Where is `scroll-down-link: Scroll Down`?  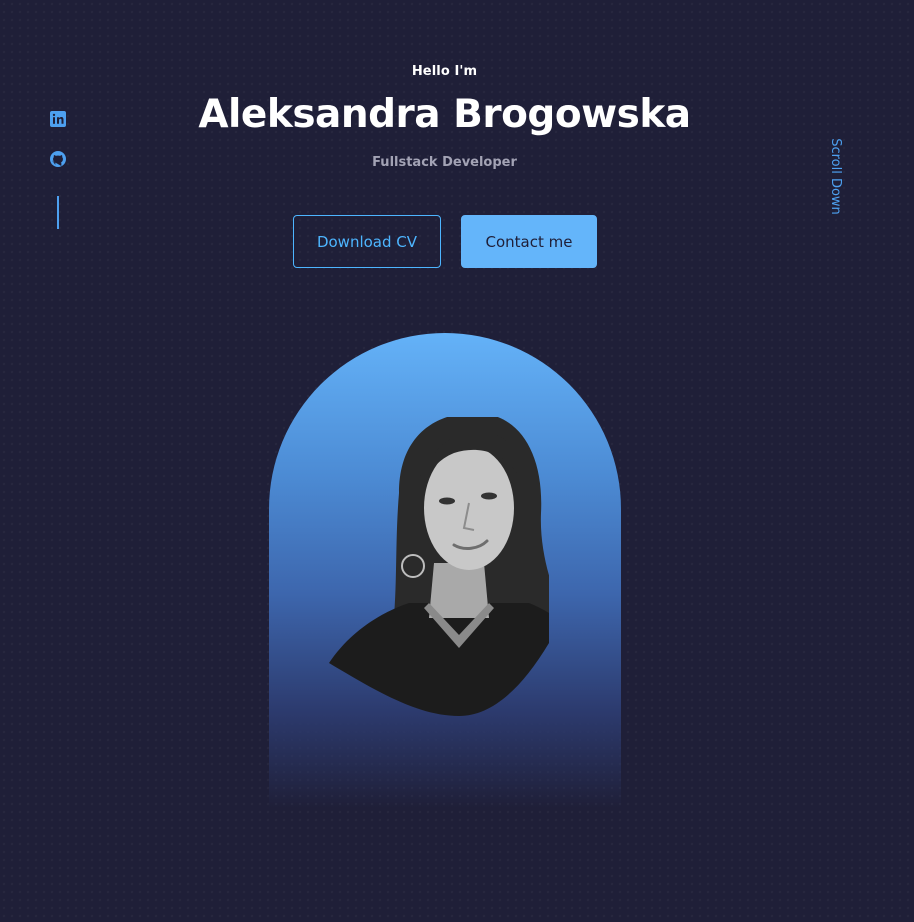 scroll-down-link: Scroll Down is located at coordinates (835, 176).